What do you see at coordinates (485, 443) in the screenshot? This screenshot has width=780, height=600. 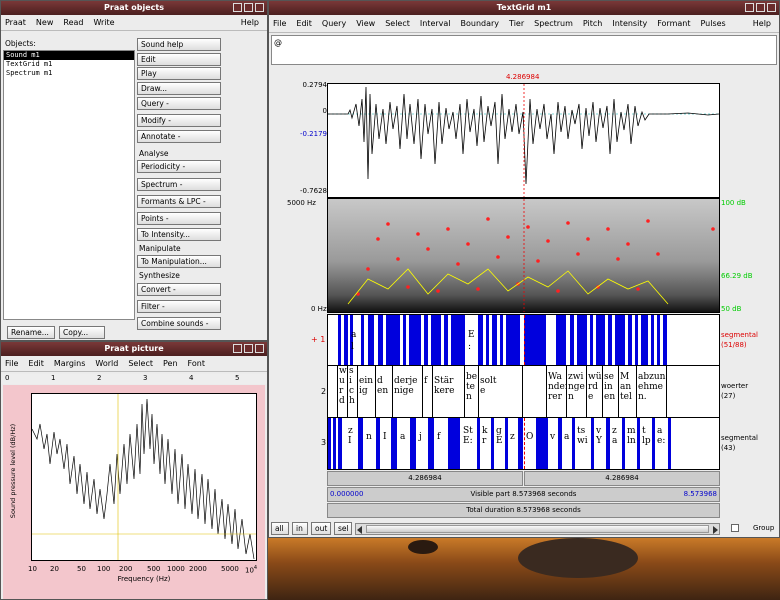 I see `seg-8: kr` at bounding box center [485, 443].